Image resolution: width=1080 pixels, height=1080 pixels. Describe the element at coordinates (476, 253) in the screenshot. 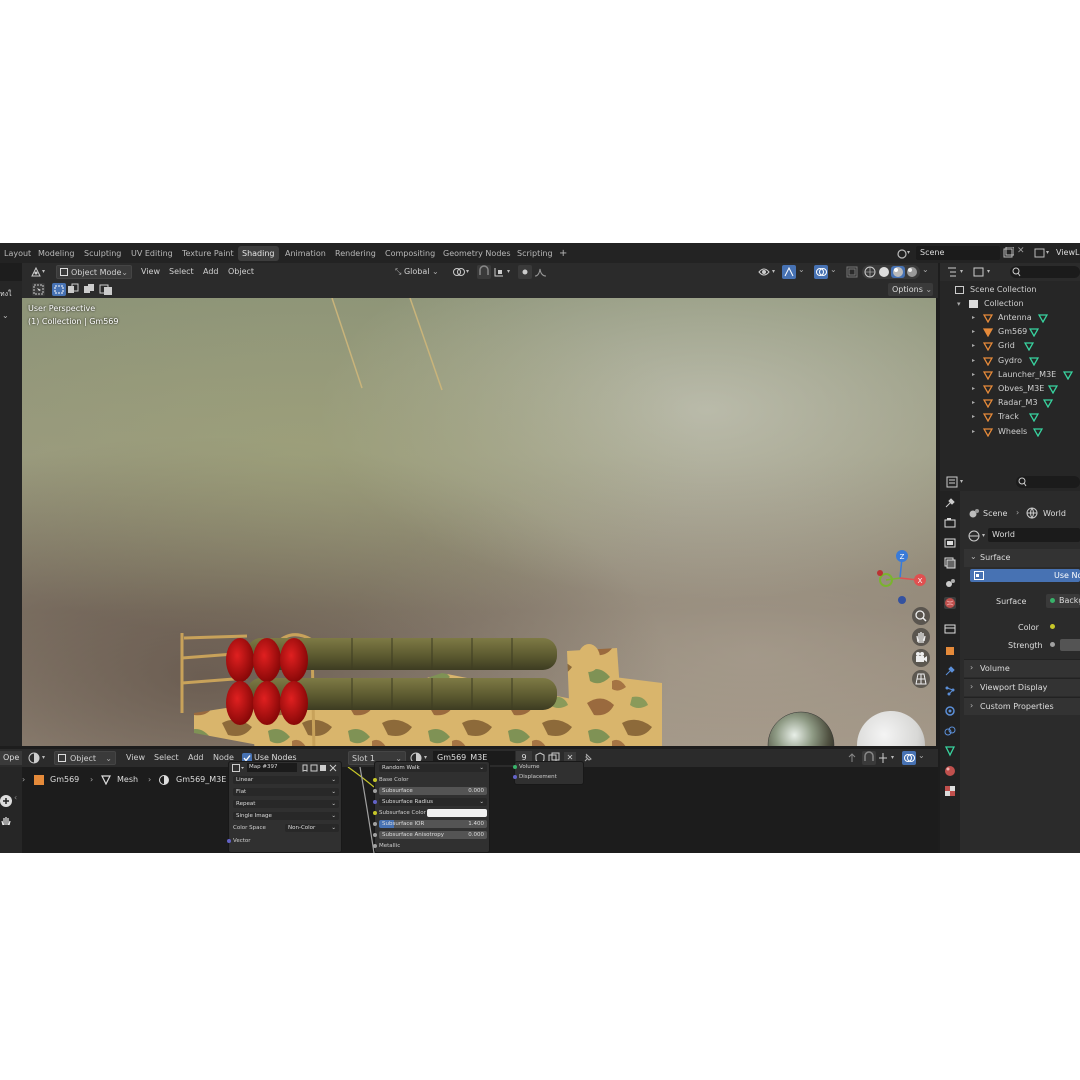

I see `tab-geometry-nodes: Geometry Nodes` at that location.